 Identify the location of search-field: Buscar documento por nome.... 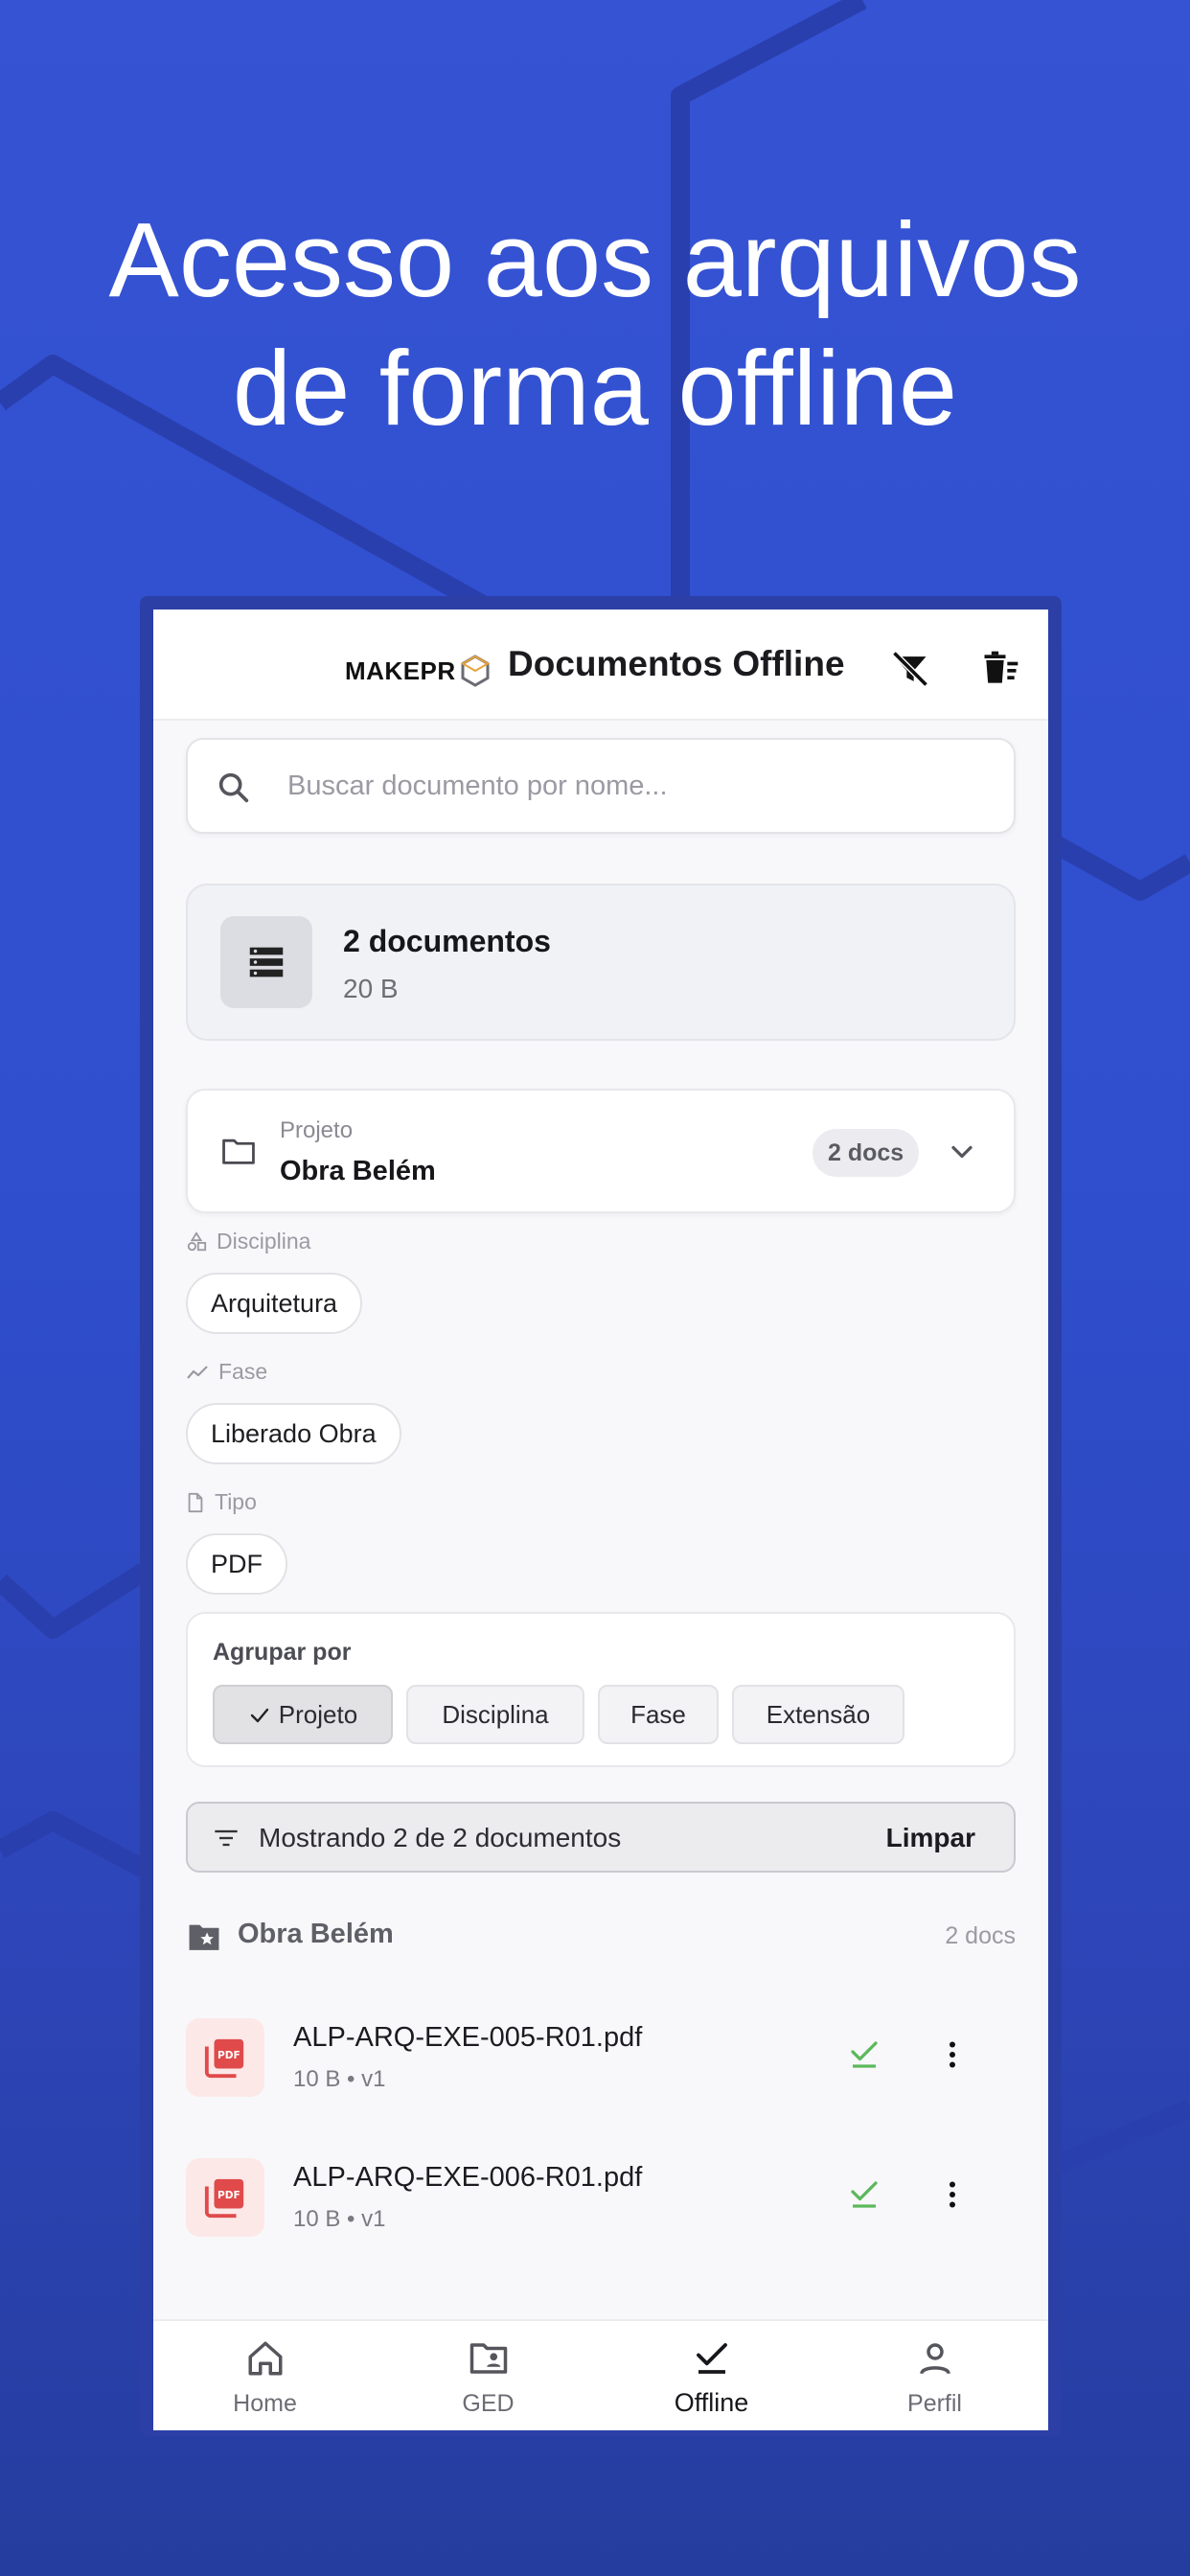
(601, 786).